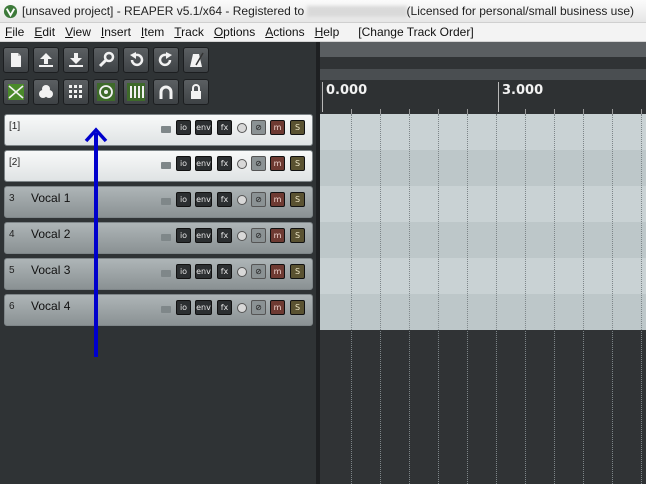 The width and height of the screenshot is (646, 484). Describe the element at coordinates (116, 32) in the screenshot. I see `menu-item-insert: Insert` at that location.